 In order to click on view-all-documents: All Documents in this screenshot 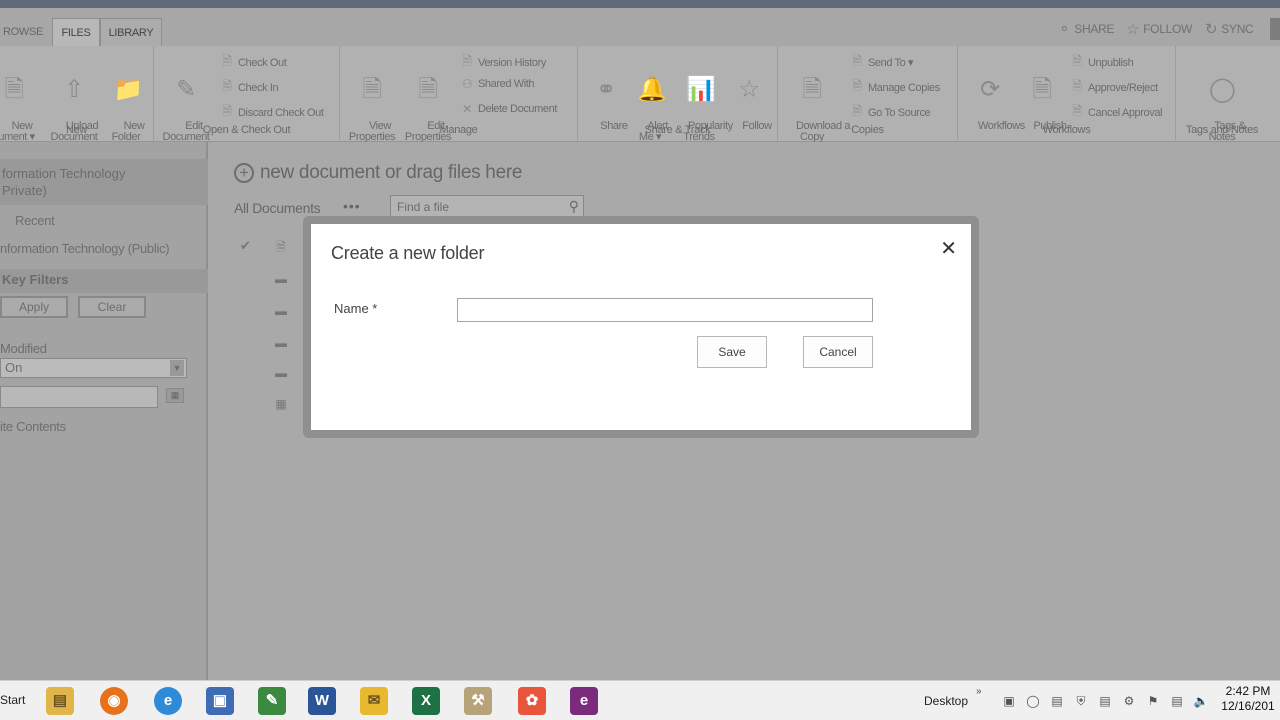, I will do `click(277, 208)`.